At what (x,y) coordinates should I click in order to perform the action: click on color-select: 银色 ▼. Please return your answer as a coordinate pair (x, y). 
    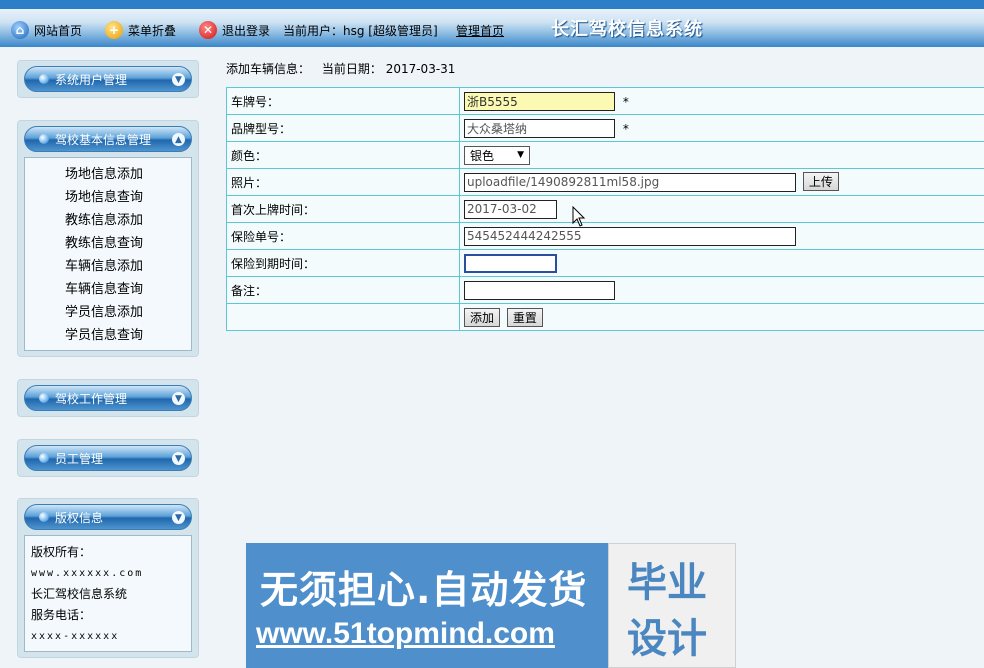
    Looking at the image, I should click on (497, 155).